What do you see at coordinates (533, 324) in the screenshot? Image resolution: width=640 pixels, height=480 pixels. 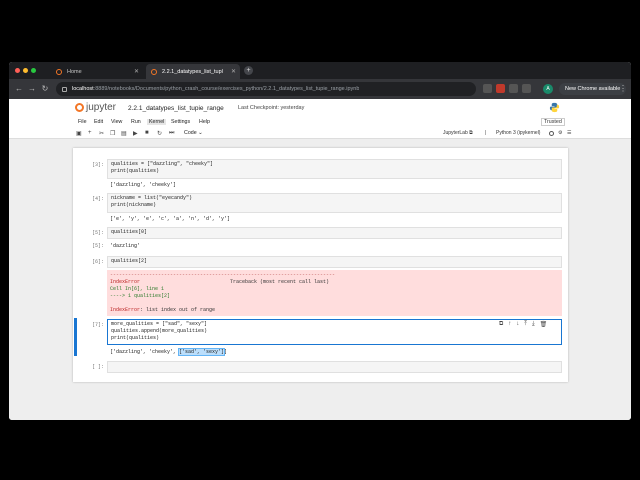 I see `insert-below-icon: ⤓` at bounding box center [533, 324].